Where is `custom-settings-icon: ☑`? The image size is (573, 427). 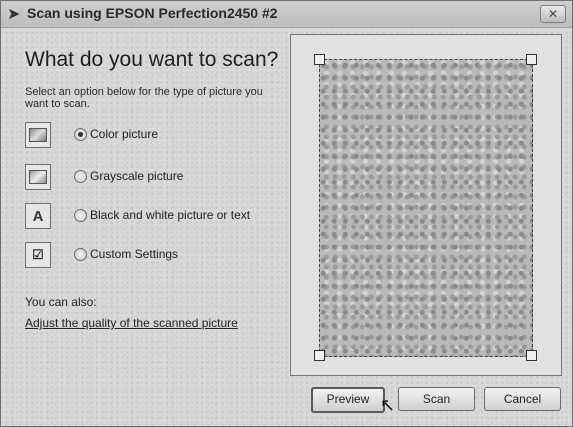
custom-settings-icon: ☑ is located at coordinates (38, 255).